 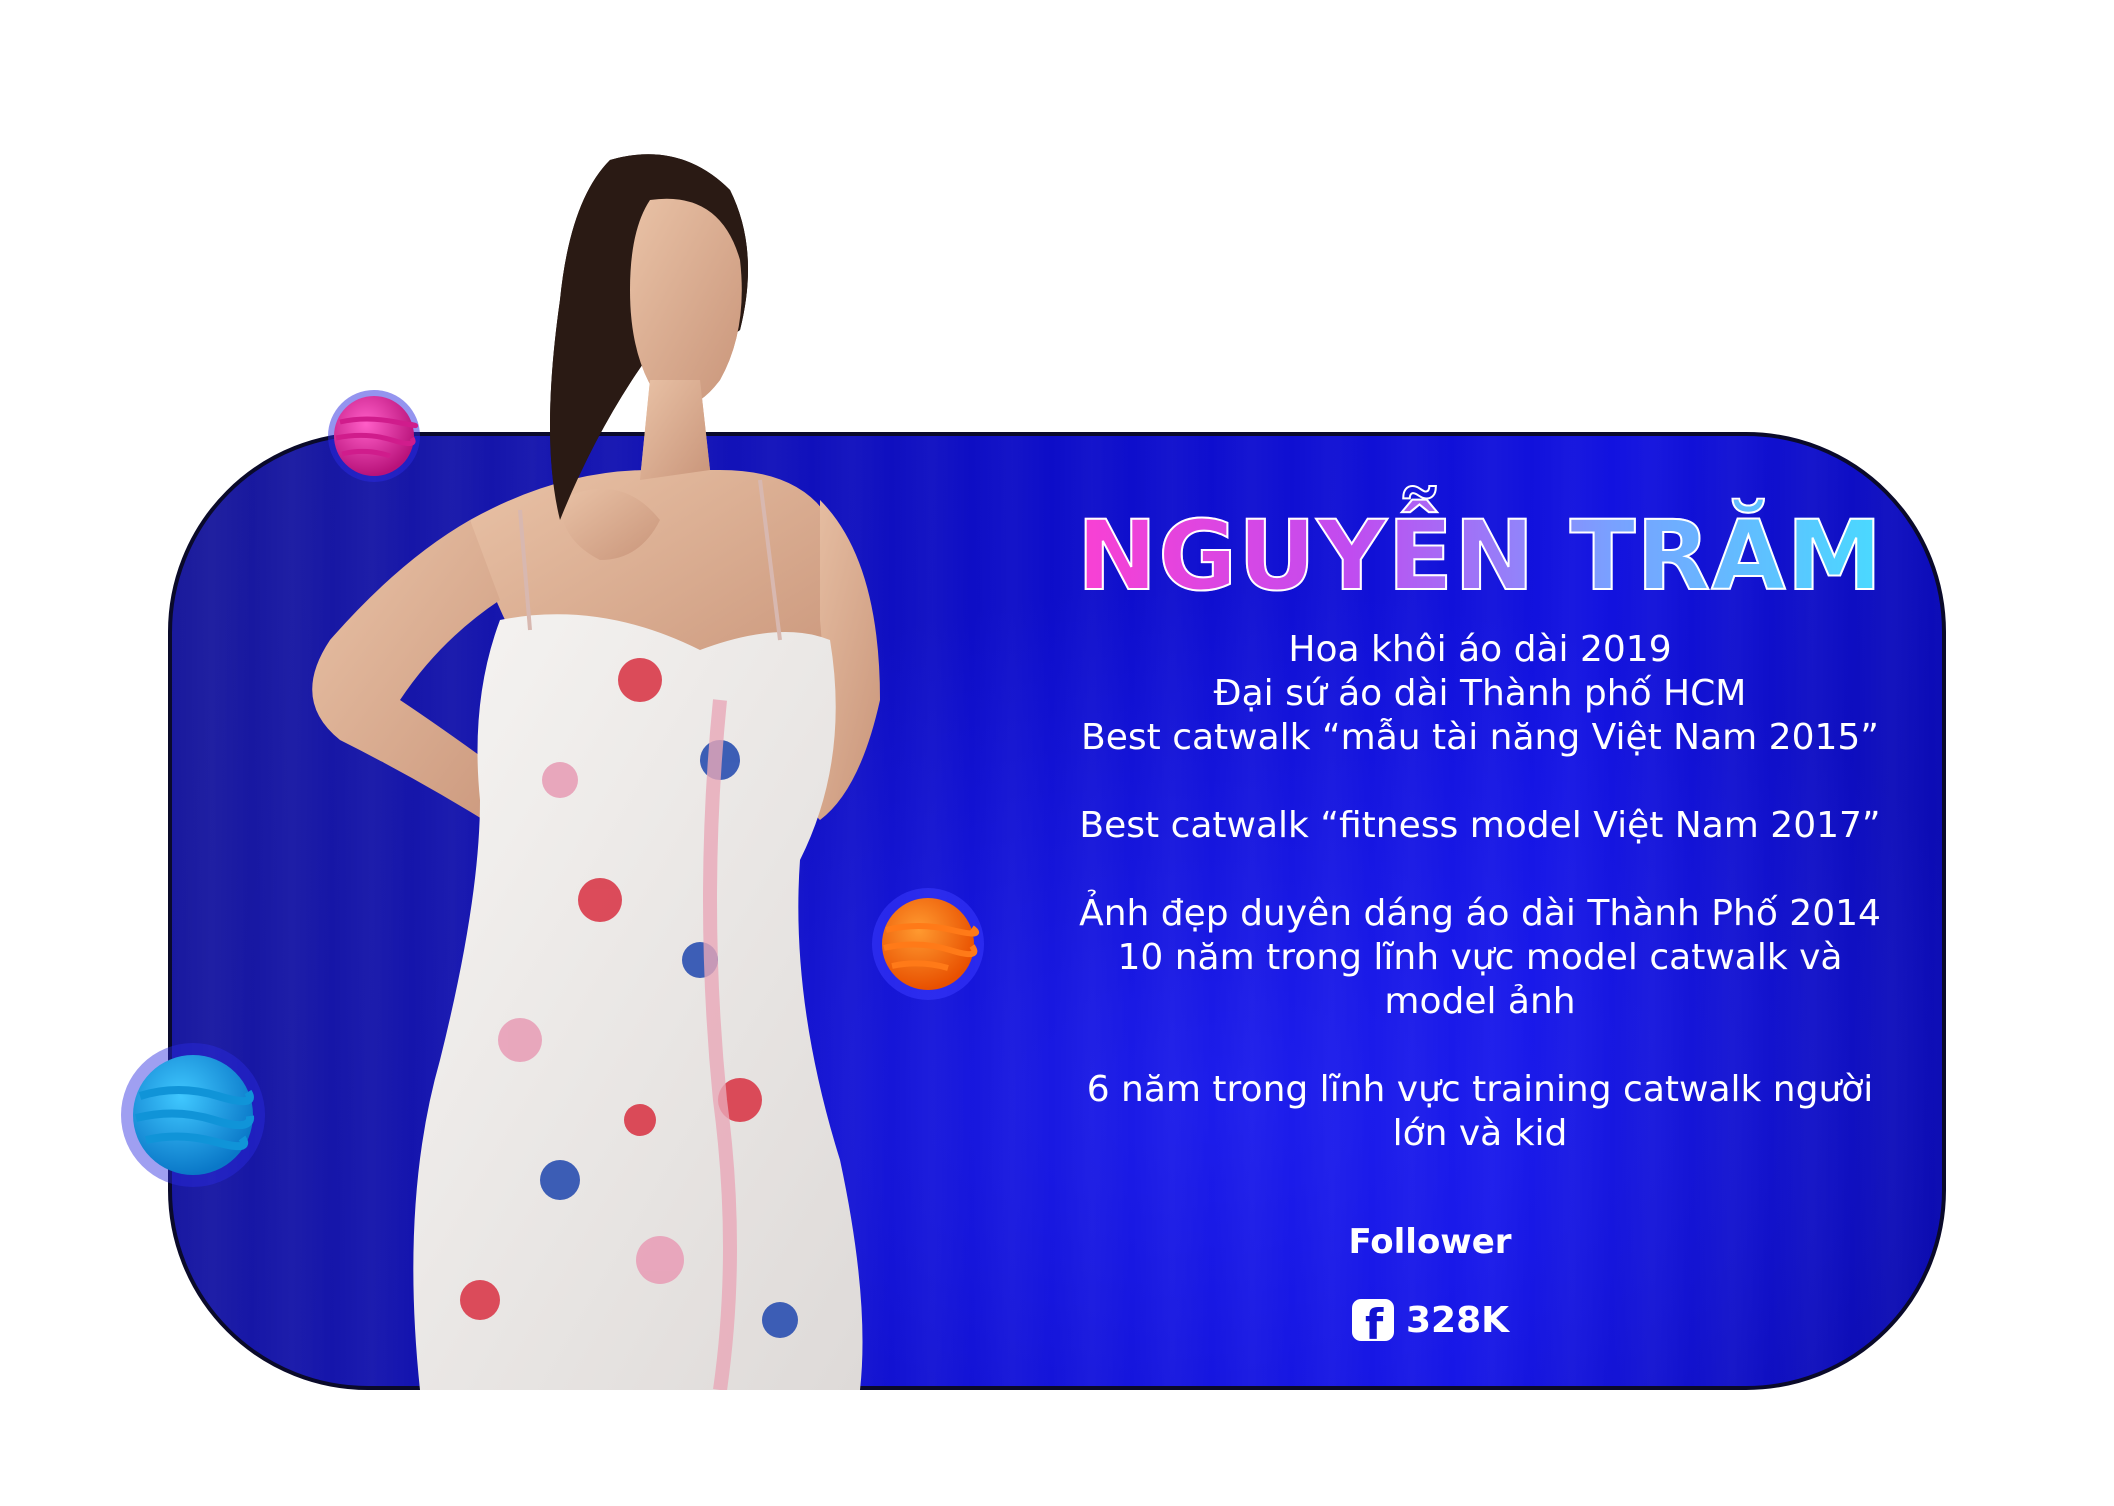 What do you see at coordinates (1480, 1001) in the screenshot?
I see `bio-line: model ảnh` at bounding box center [1480, 1001].